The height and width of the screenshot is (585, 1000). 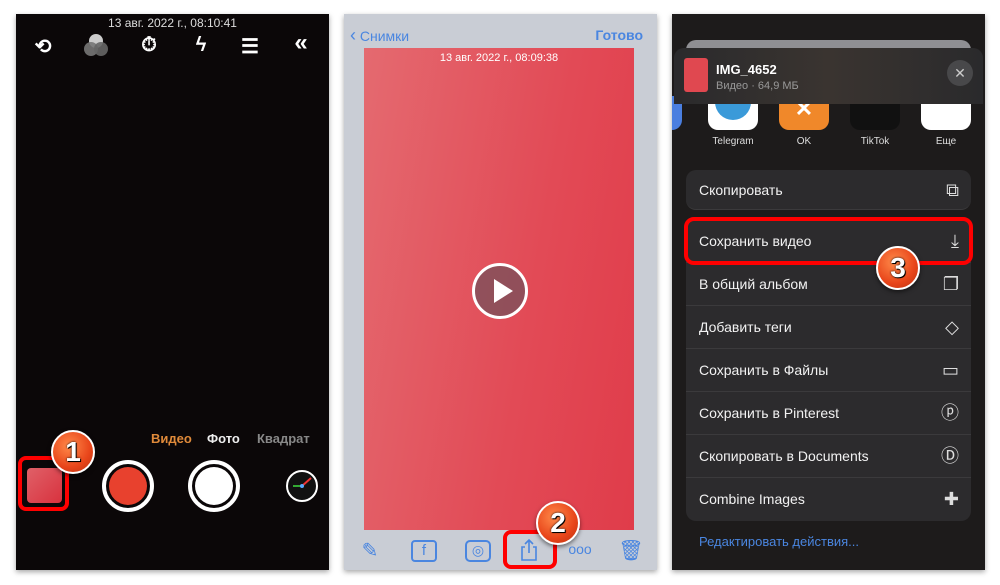 I want to click on trash-icon: 🗑, so click(x=631, y=550).